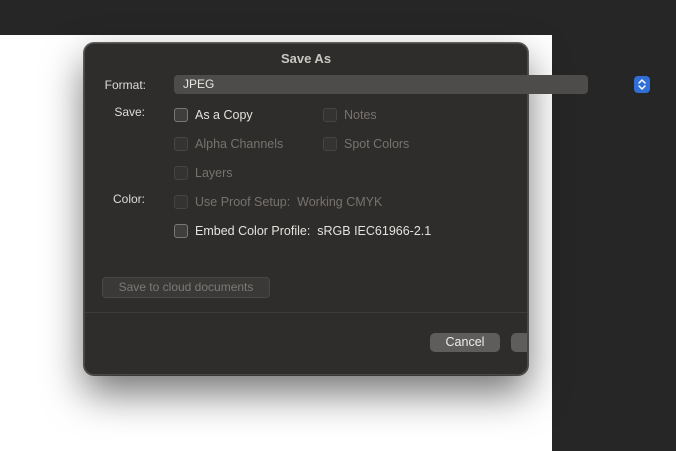 Image resolution: width=676 pixels, height=451 pixels. I want to click on cancel-button: Cancel, so click(465, 342).